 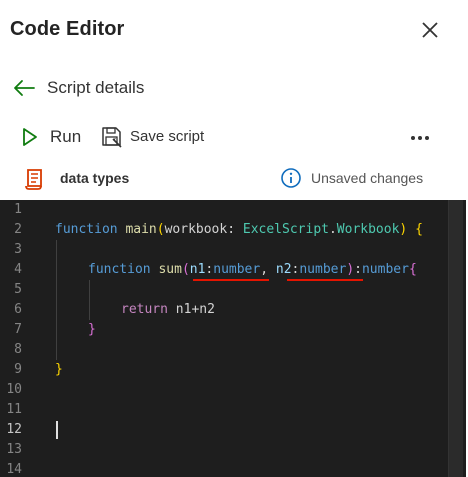 I want to click on line-number: 7, so click(x=18, y=329).